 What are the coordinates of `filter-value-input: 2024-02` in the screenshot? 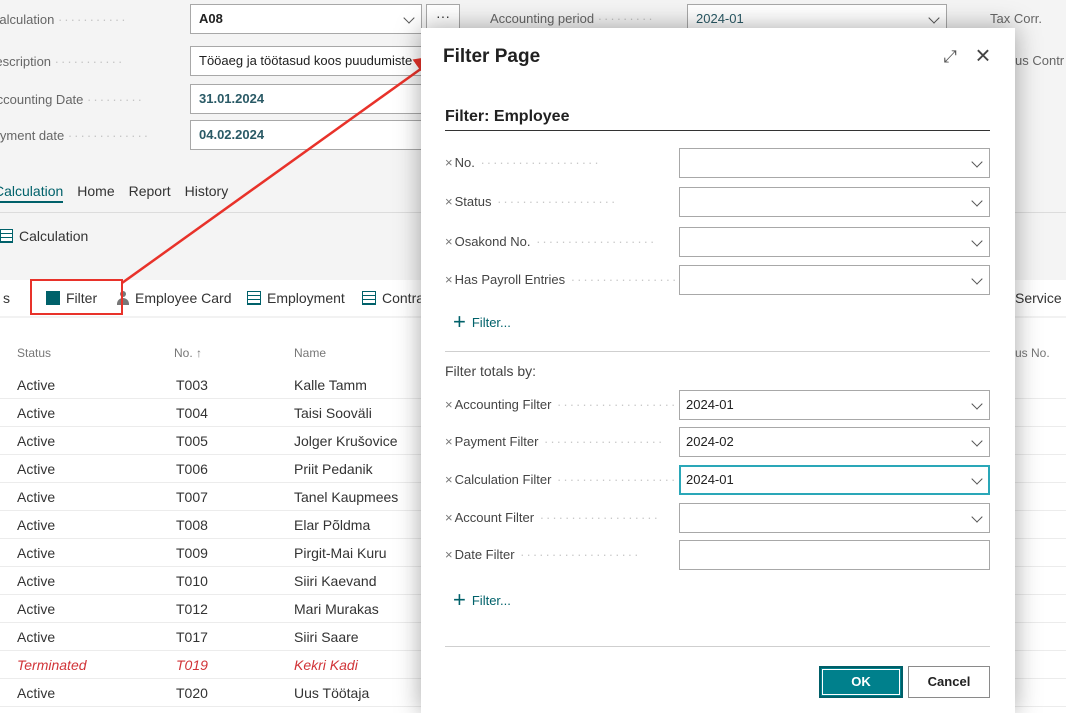 It's located at (834, 442).